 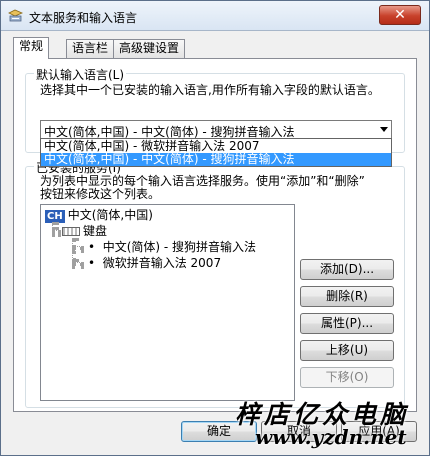 I want to click on keyboard-icon, so click(x=71, y=231).